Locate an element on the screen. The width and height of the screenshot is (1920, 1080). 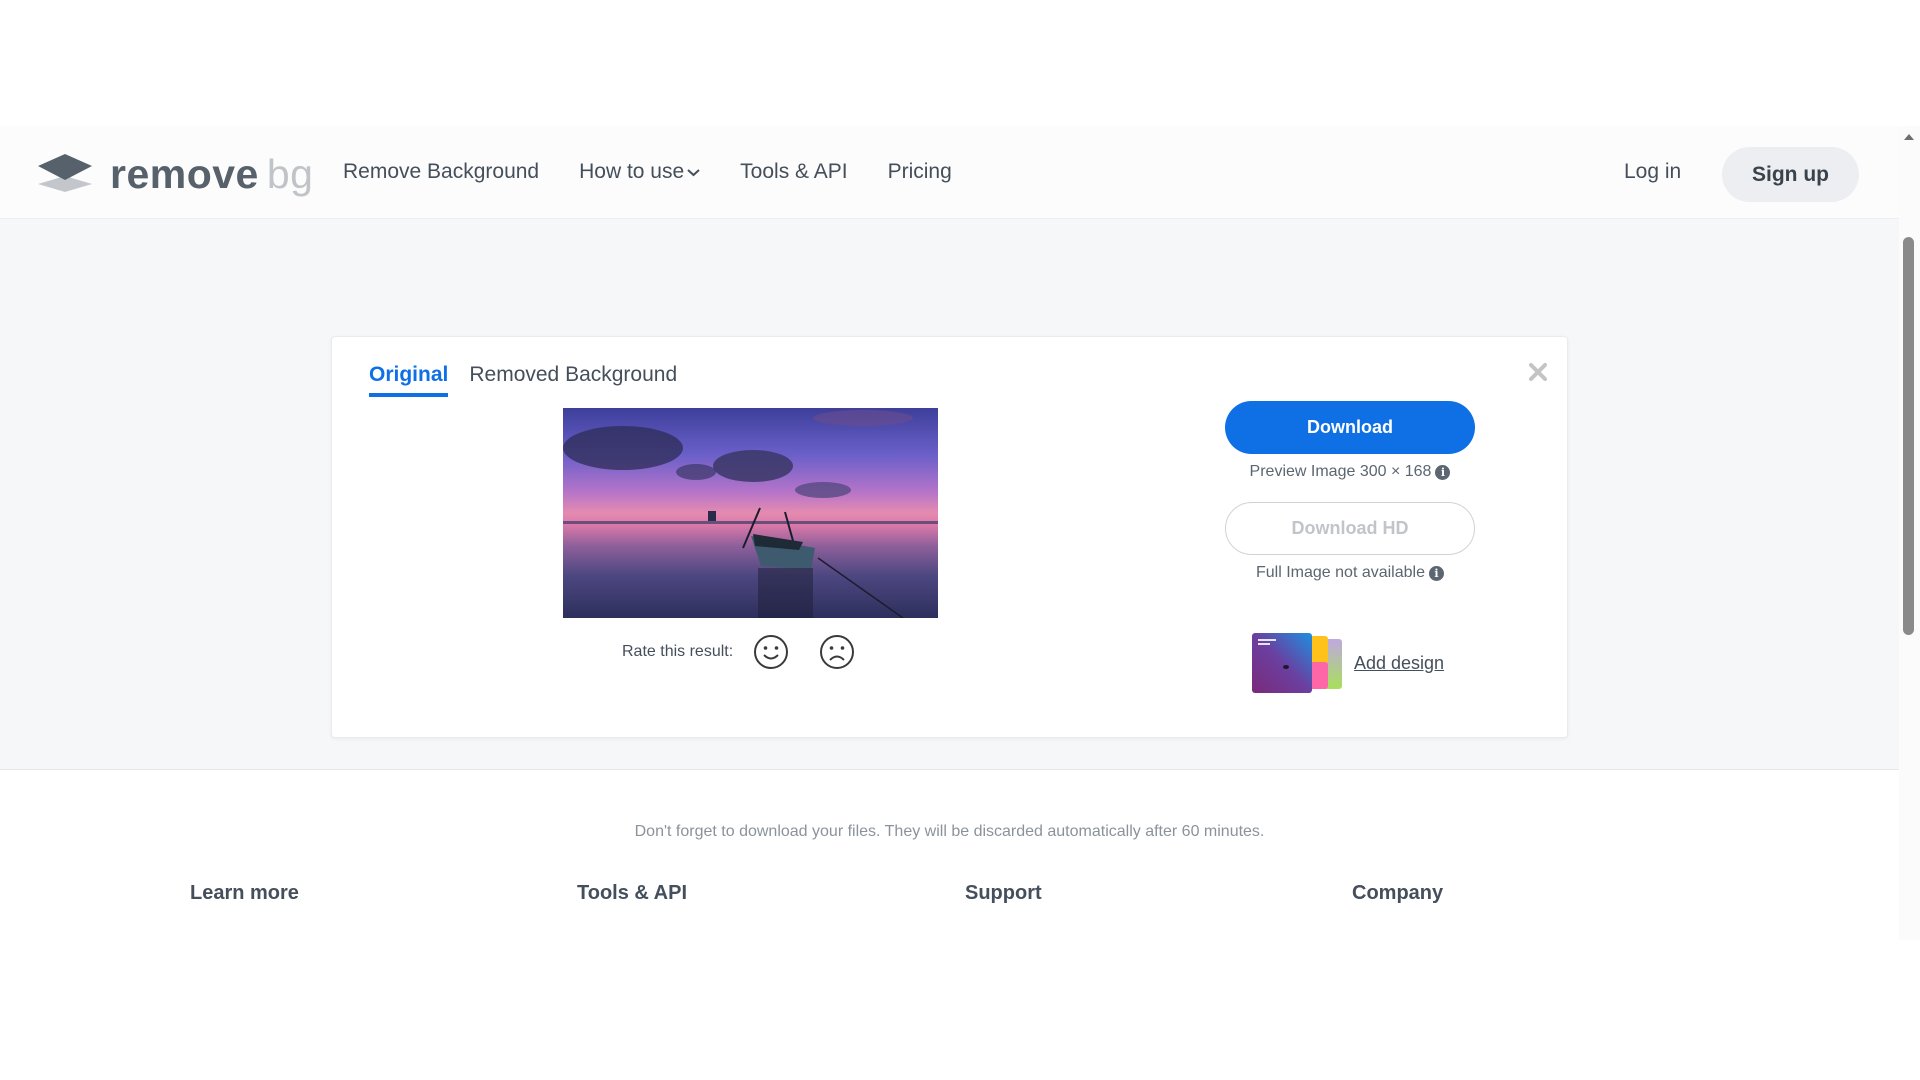
nav-how-to-use: How to use is located at coordinates (639, 172).